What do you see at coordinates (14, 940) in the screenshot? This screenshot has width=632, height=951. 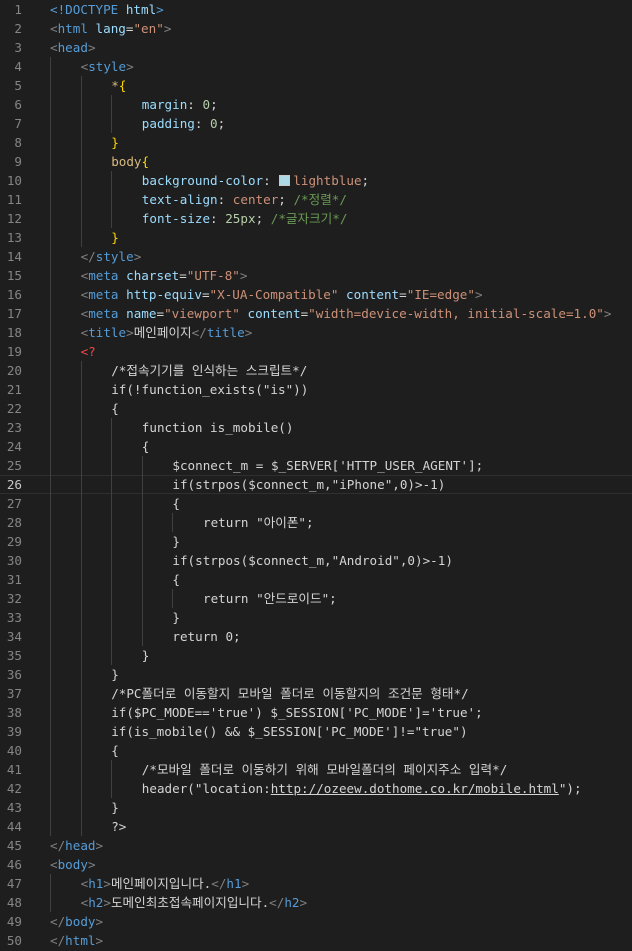 I see `line-number: 50` at bounding box center [14, 940].